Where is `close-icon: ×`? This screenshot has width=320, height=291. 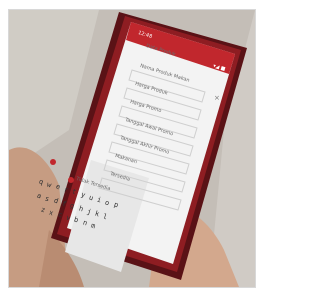
close-icon: × is located at coordinates (217, 98).